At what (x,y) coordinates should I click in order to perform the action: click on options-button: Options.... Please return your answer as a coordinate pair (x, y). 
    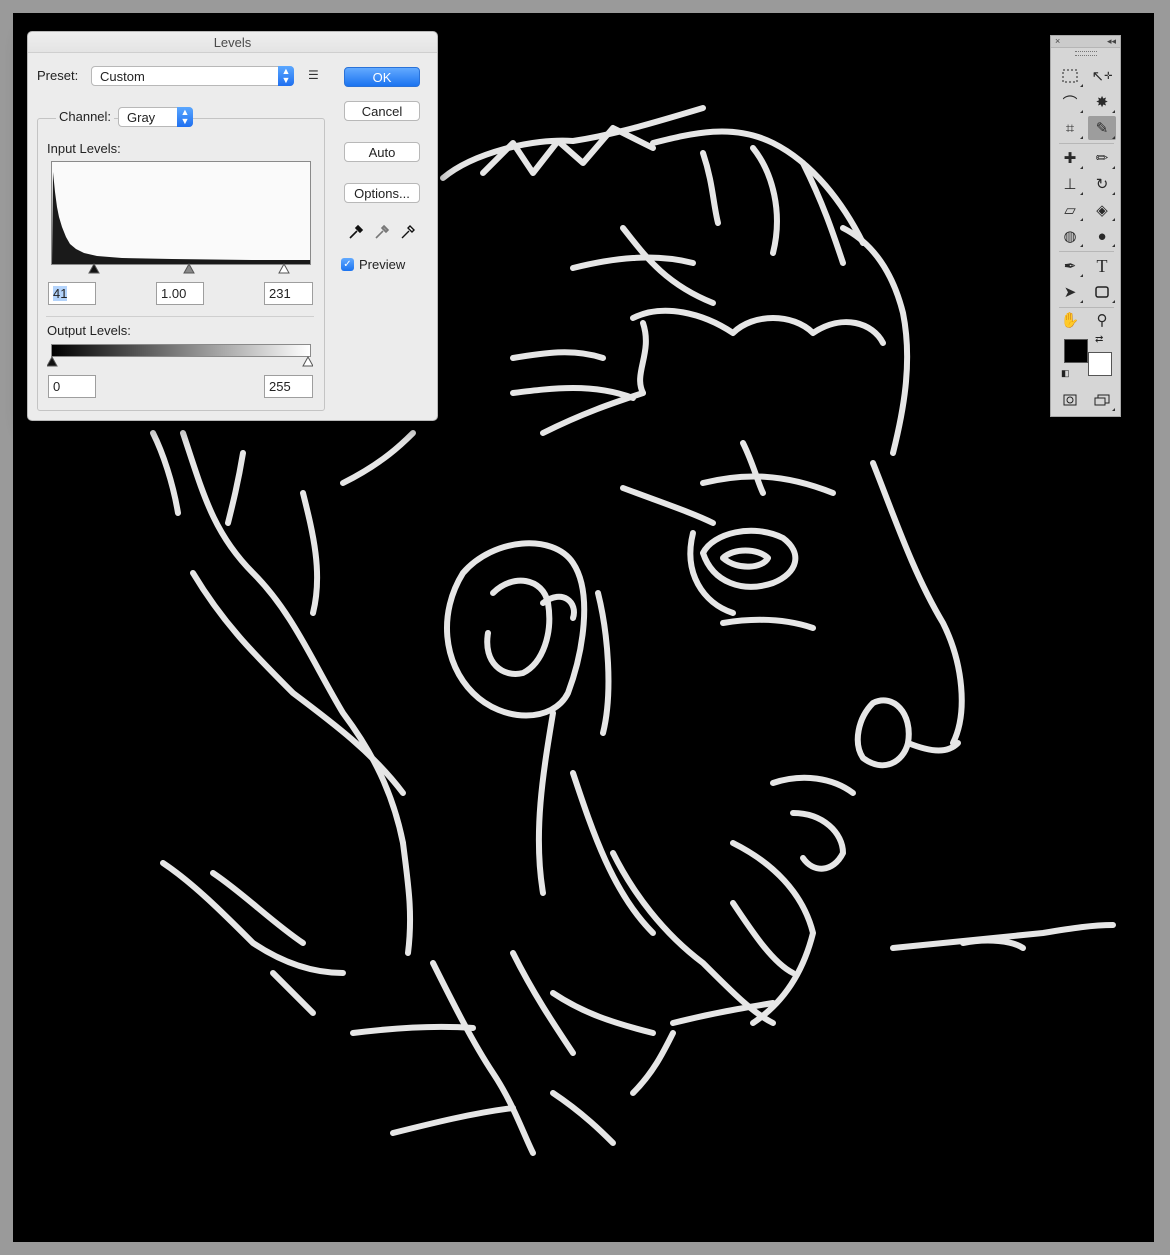
    Looking at the image, I should click on (382, 193).